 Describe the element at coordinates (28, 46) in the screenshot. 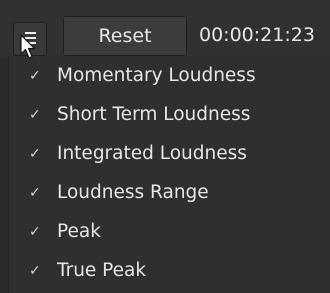

I see `mouse-pointer-icon` at that location.